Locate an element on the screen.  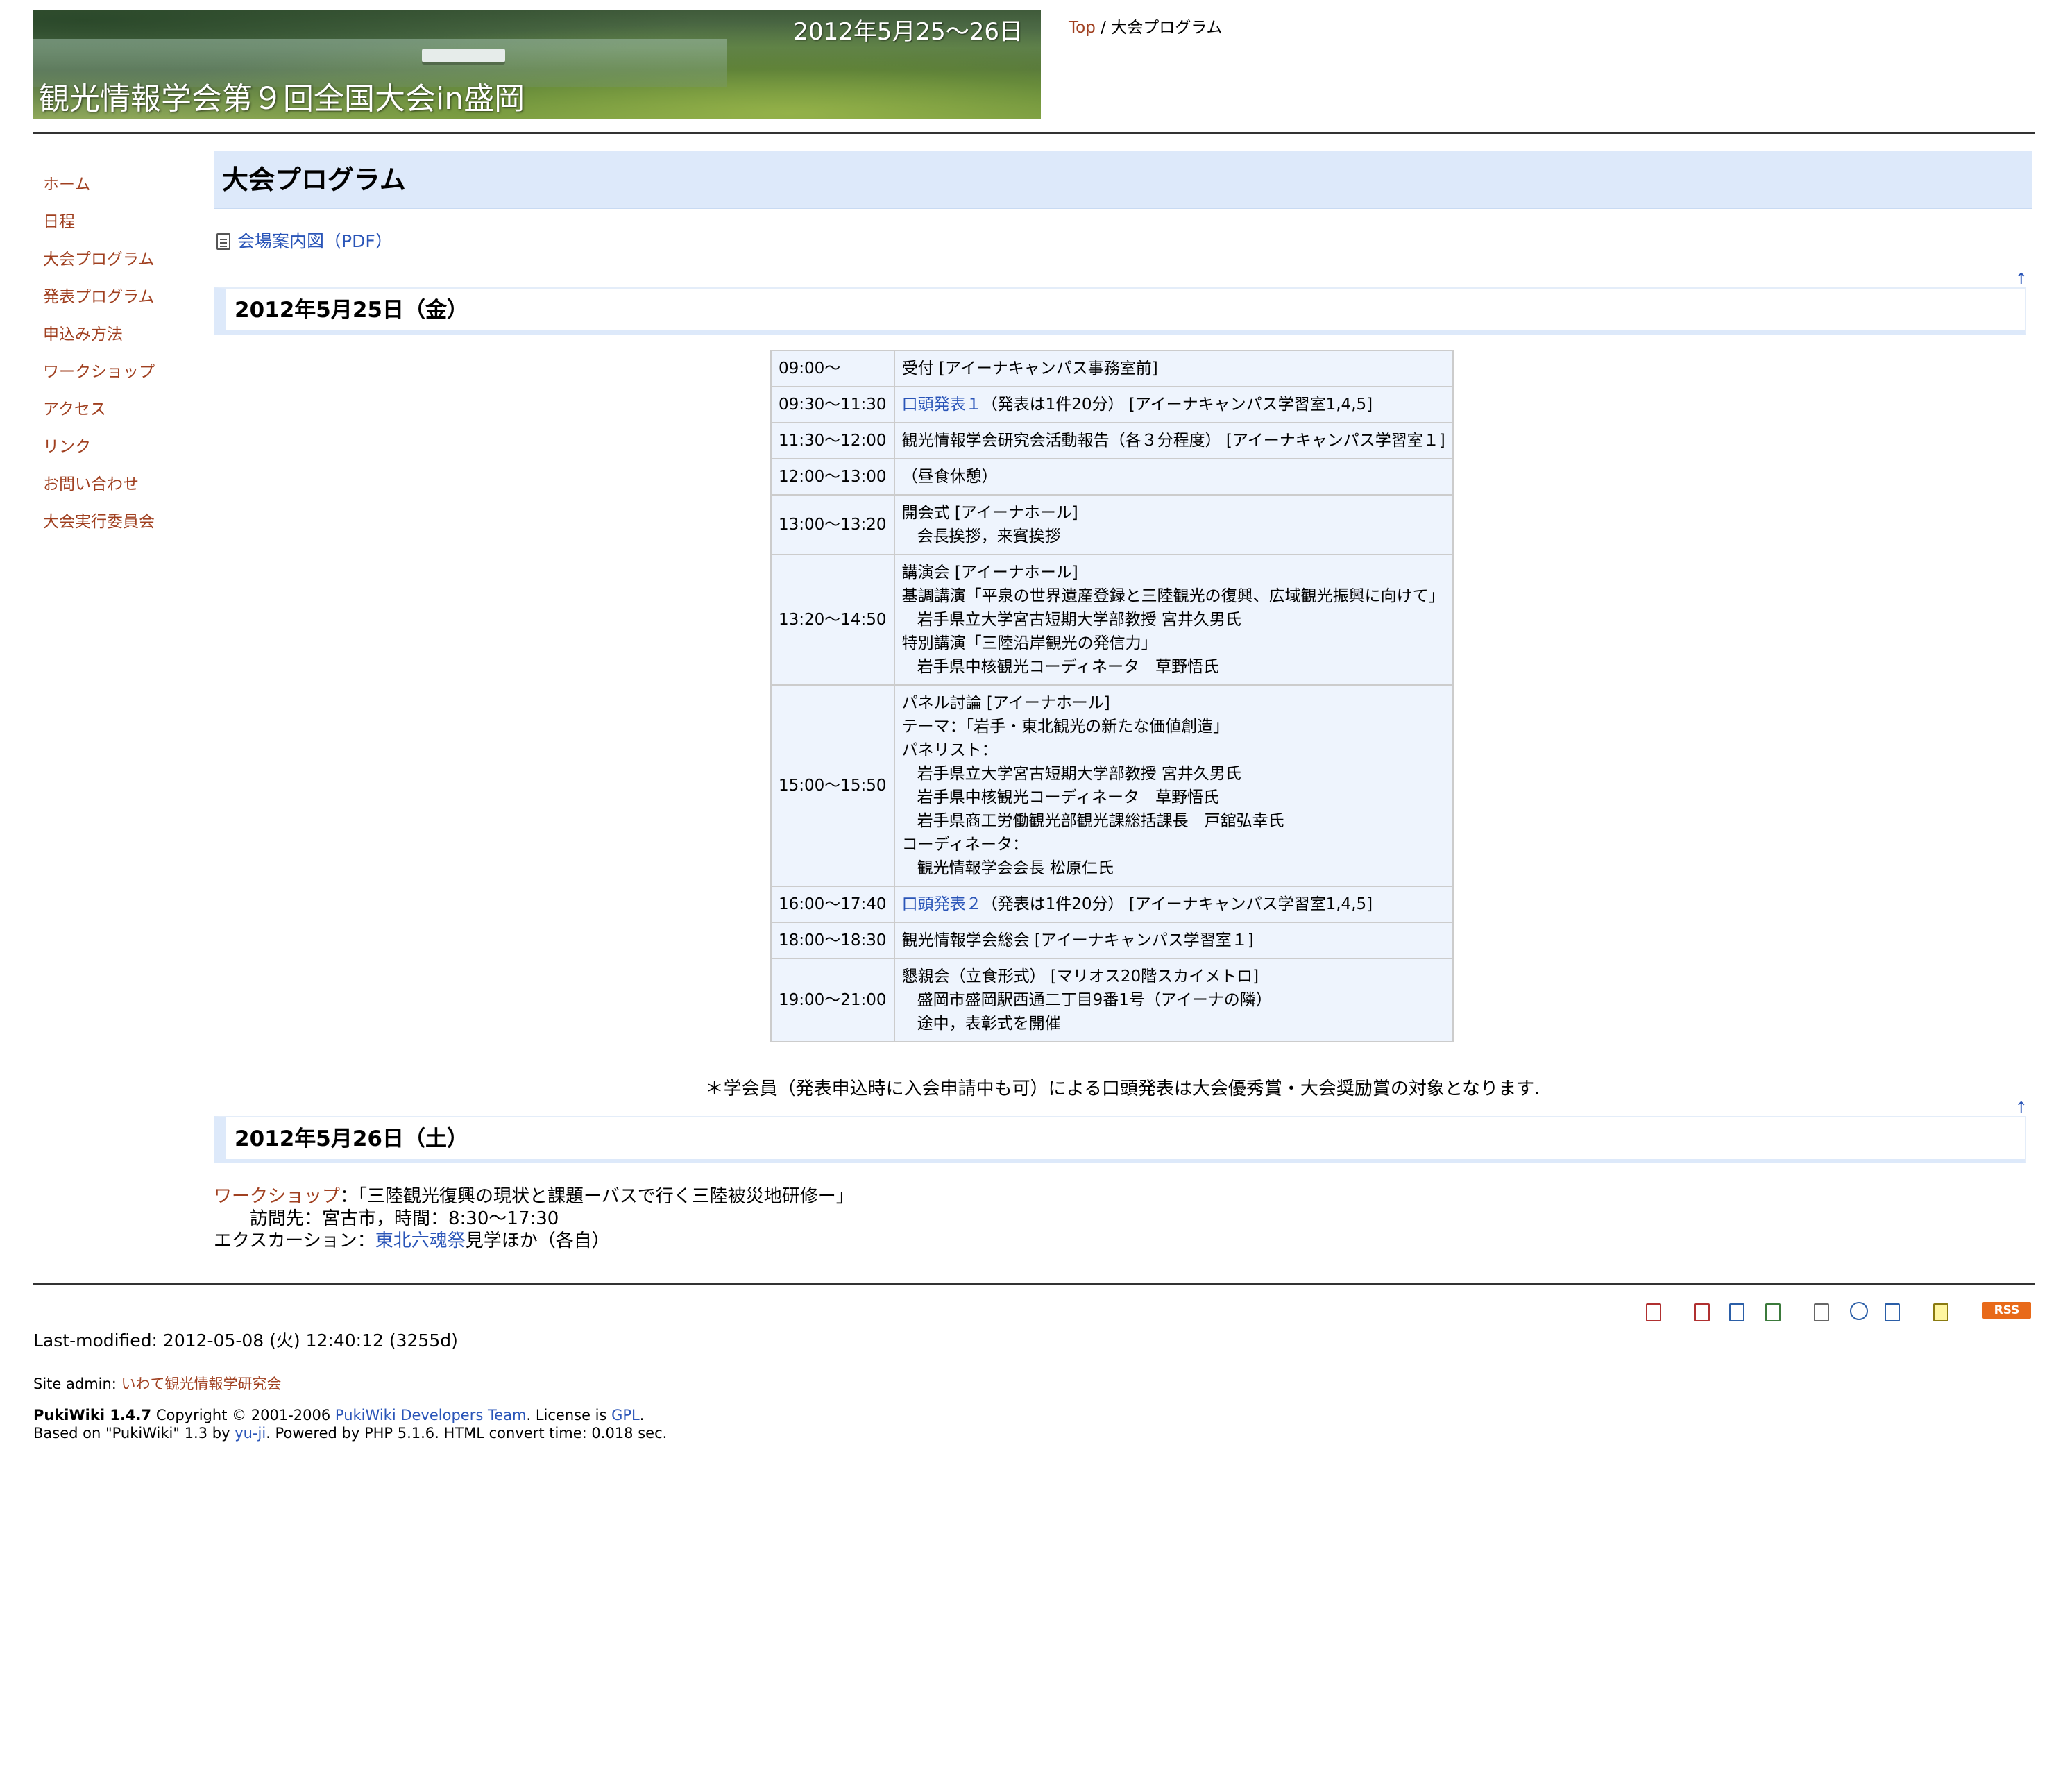
row-desc: 口頭発表２（発表は1件20分） [アイーナキャンパス学習室1,4,5] is located at coordinates (1173, 904).